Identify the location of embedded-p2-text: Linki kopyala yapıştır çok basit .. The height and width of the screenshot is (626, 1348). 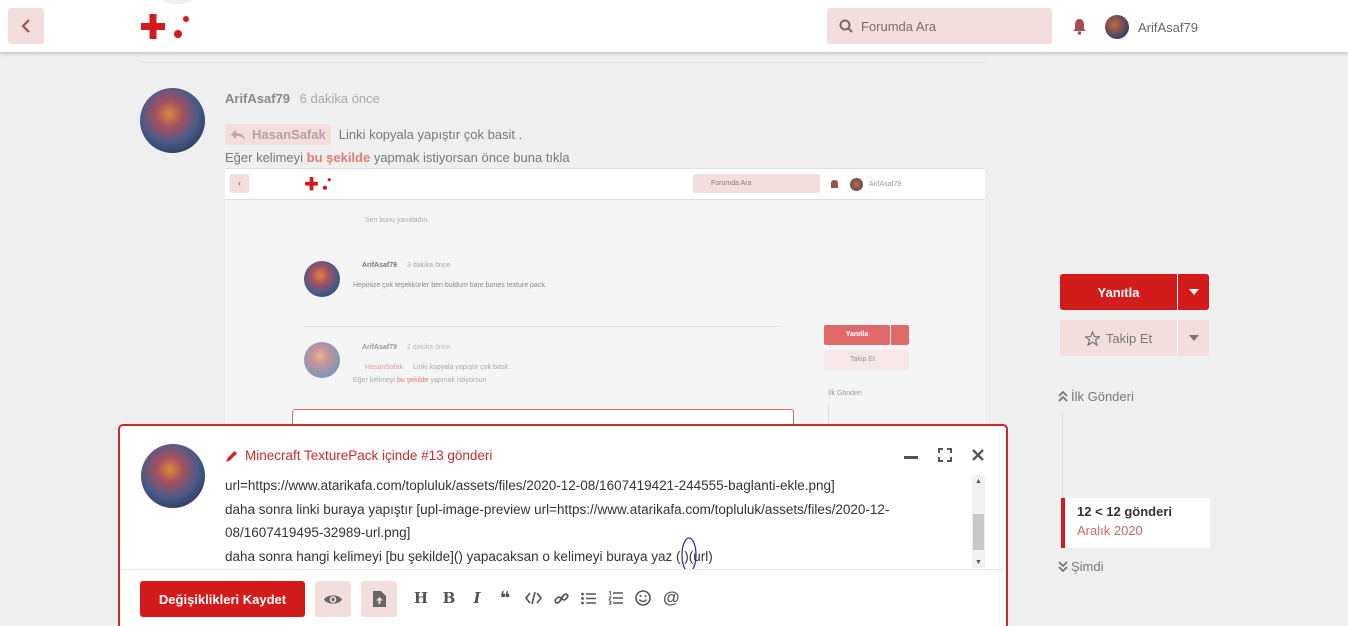
(462, 367).